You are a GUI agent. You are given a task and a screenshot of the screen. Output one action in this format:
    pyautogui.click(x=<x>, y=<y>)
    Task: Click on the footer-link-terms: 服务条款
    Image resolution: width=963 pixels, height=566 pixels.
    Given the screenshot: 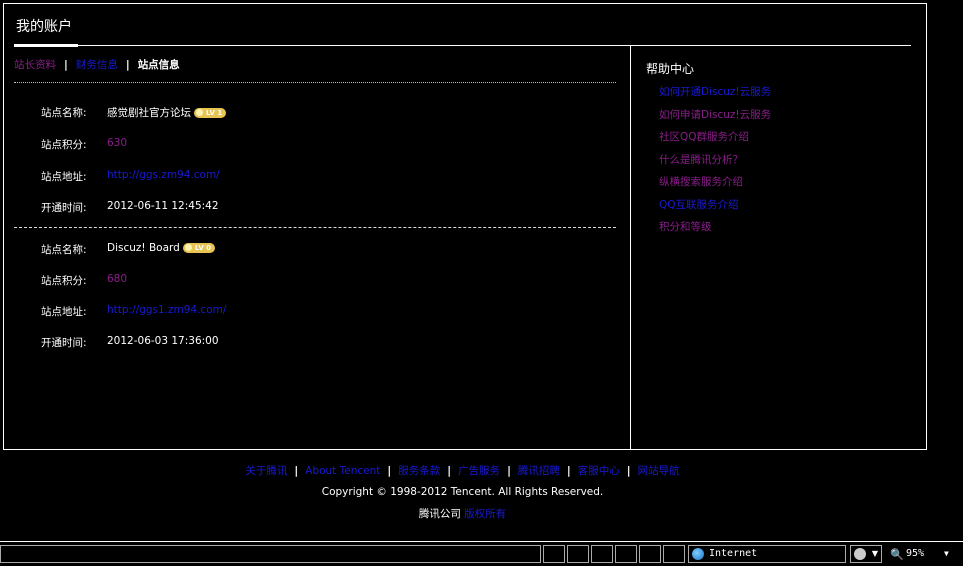 What is the action you would take?
    pyautogui.click(x=419, y=471)
    